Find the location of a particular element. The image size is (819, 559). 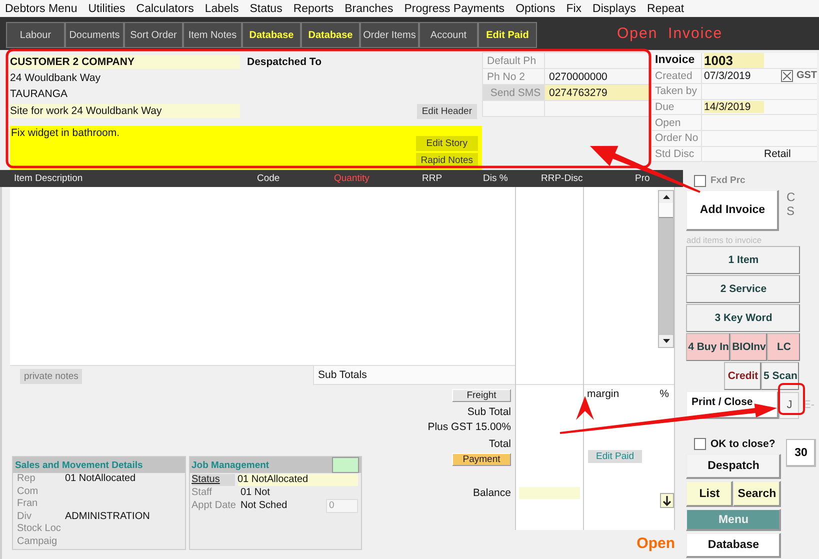

info-label: Open is located at coordinates (677, 123).